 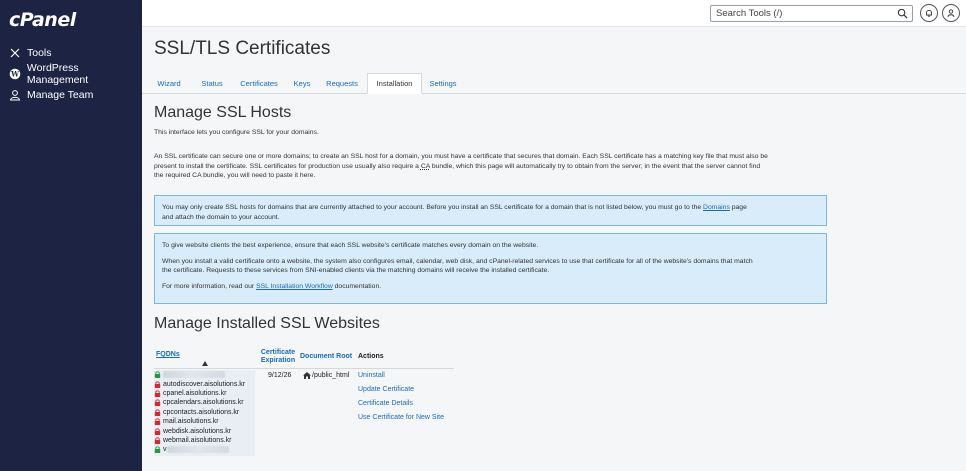 What do you see at coordinates (304, 368) in the screenshot?
I see `header-divider` at bounding box center [304, 368].